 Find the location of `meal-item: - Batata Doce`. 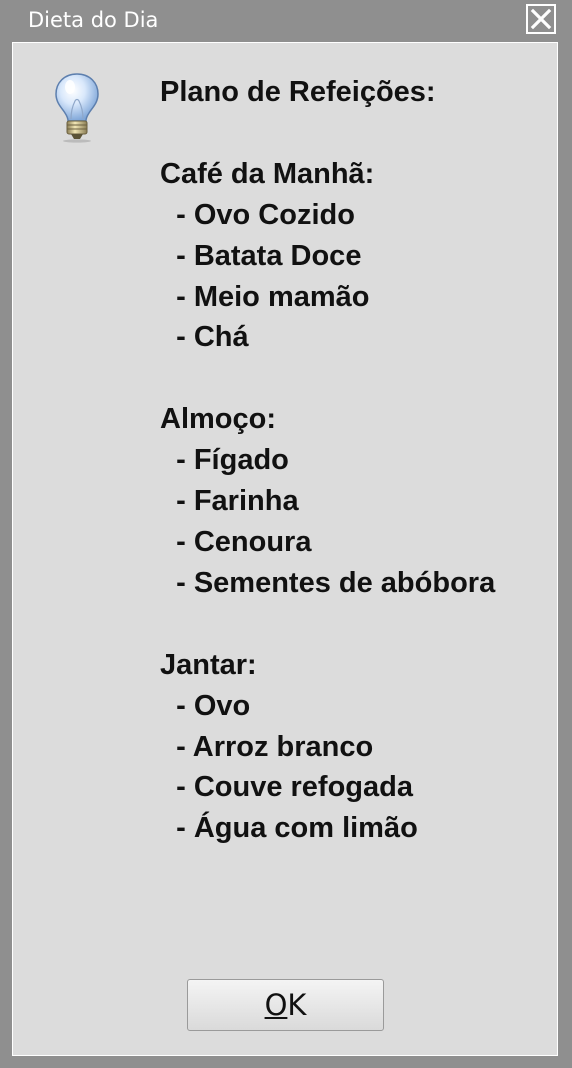

meal-item: - Batata Doce is located at coordinates (261, 255).